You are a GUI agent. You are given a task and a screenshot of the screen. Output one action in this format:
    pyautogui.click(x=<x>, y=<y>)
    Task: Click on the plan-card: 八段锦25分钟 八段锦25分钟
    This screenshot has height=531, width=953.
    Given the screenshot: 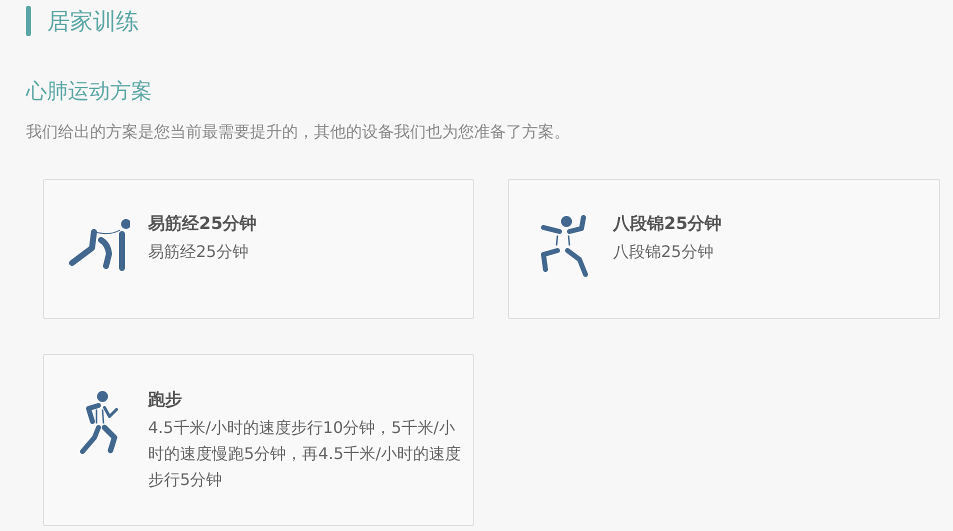 What is the action you would take?
    pyautogui.click(x=724, y=249)
    